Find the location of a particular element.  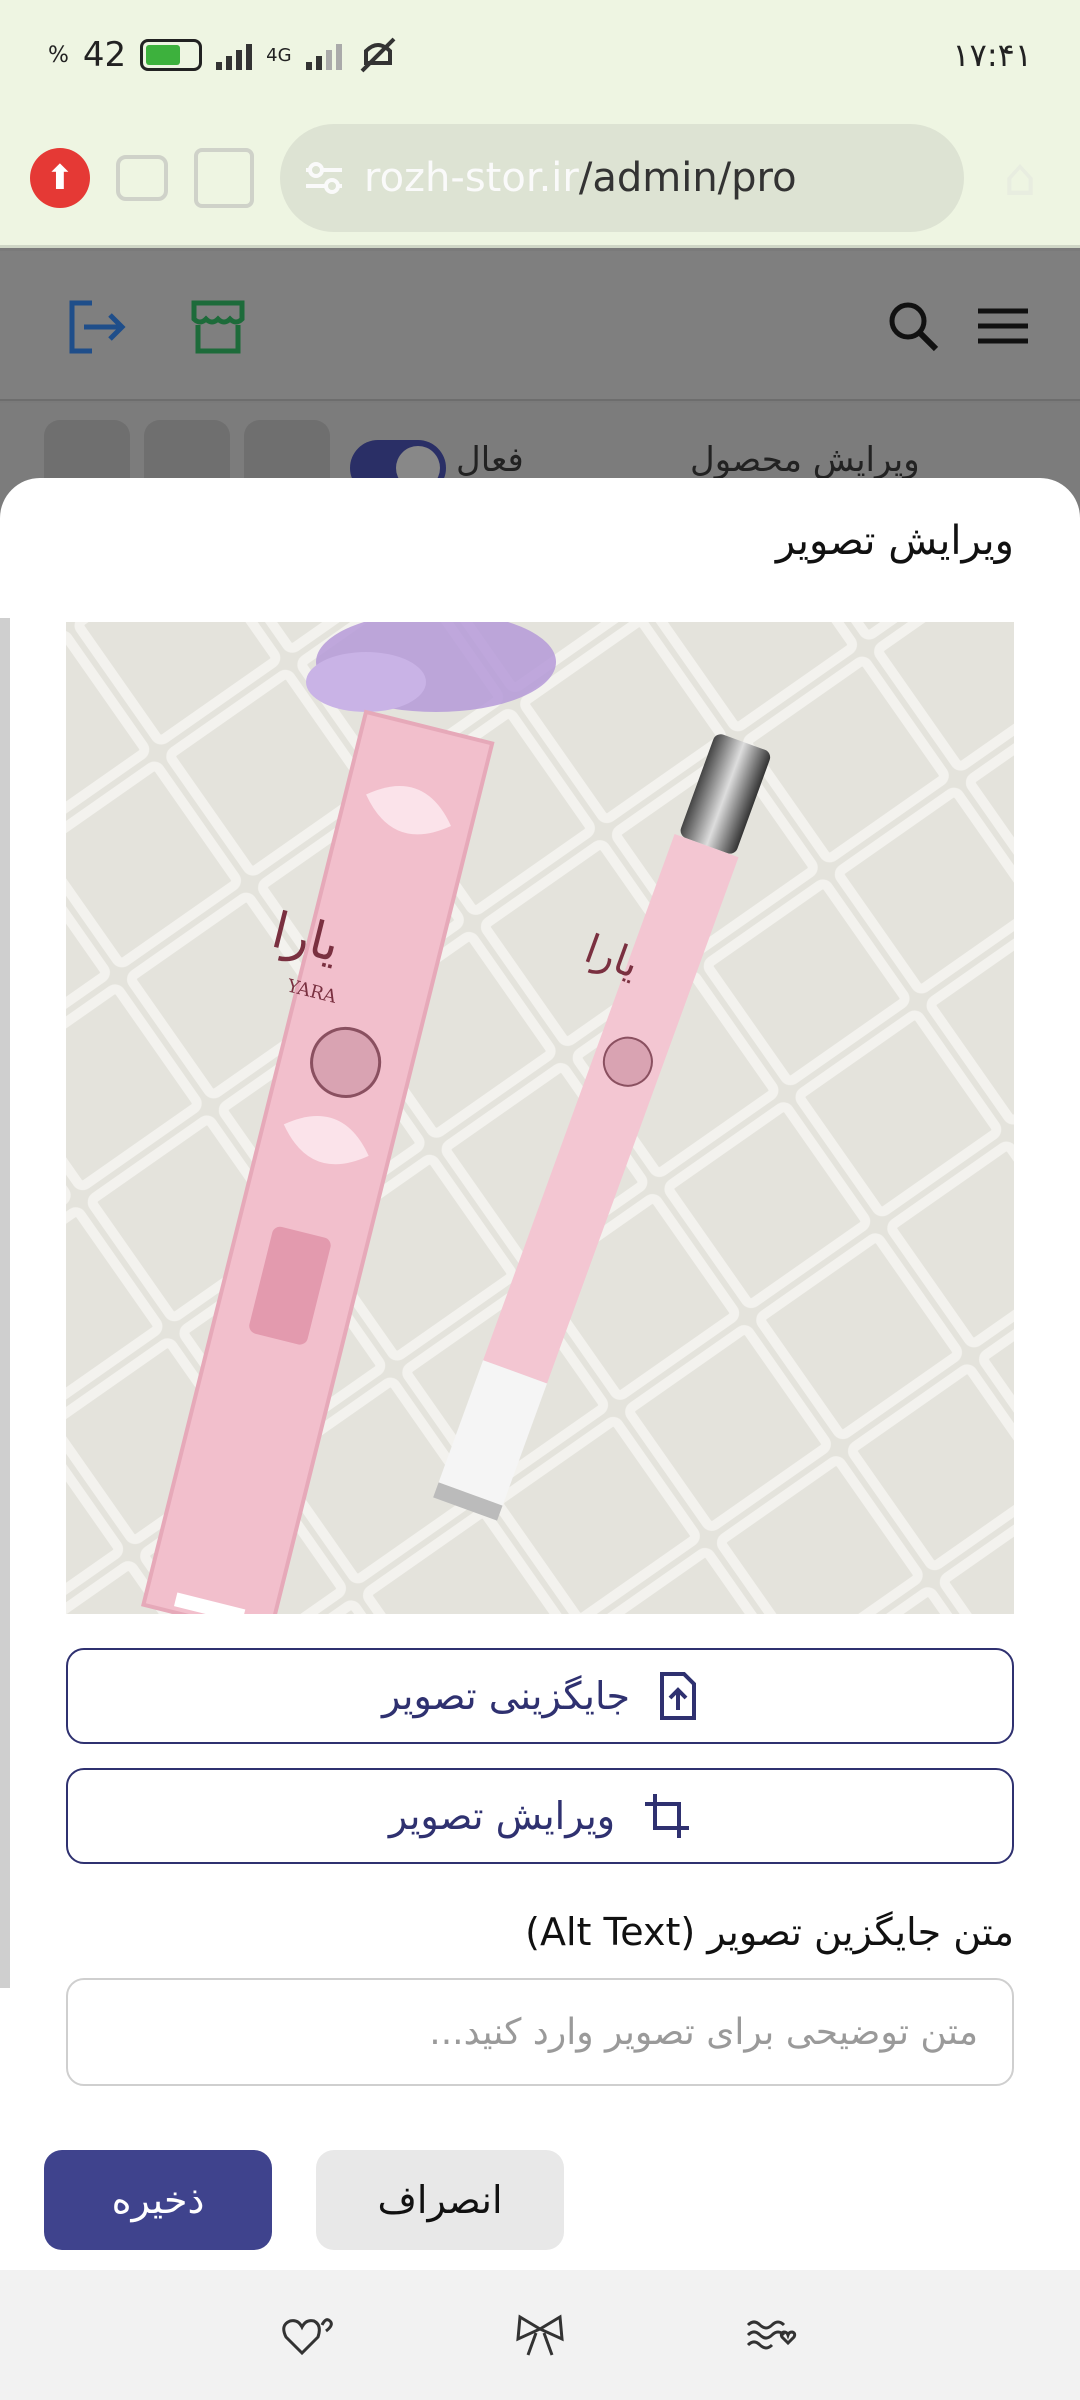

app-header is located at coordinates (540, 326).